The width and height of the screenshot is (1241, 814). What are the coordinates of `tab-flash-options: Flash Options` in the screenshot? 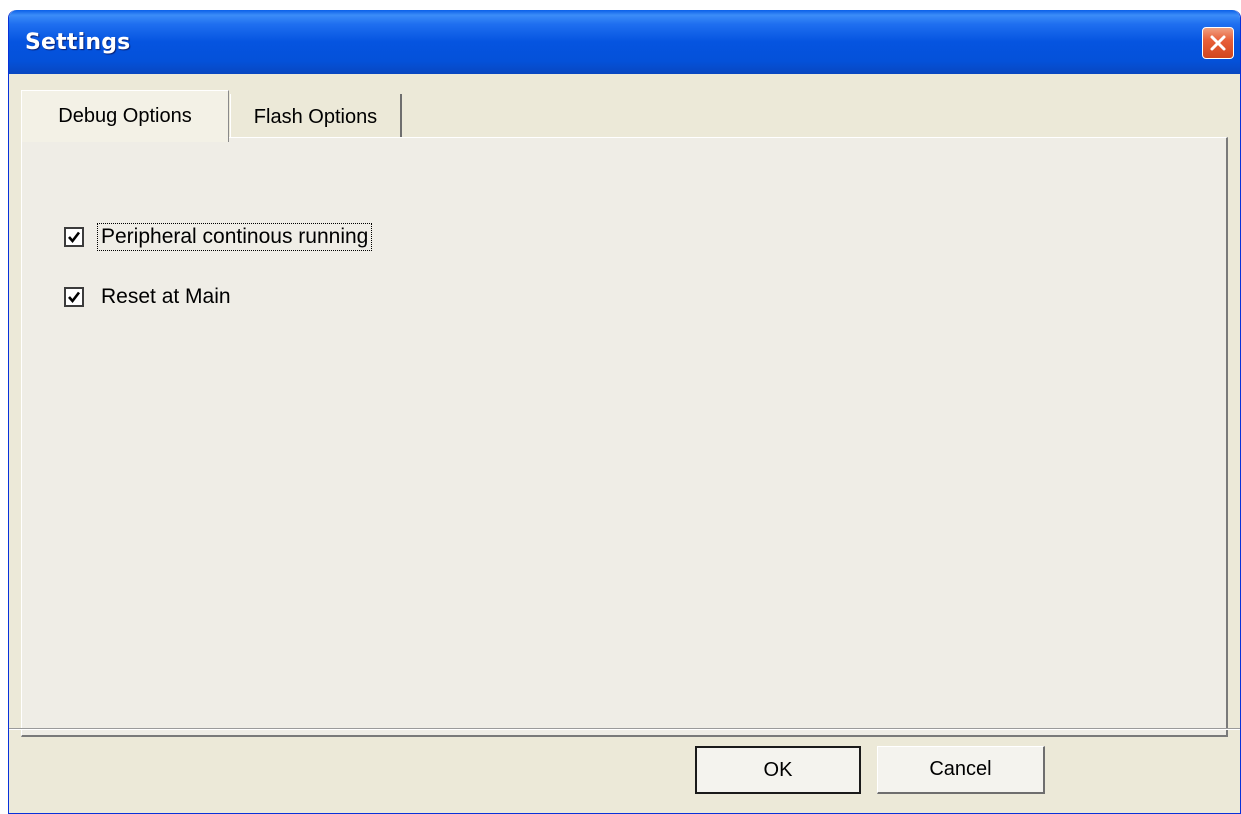 It's located at (316, 116).